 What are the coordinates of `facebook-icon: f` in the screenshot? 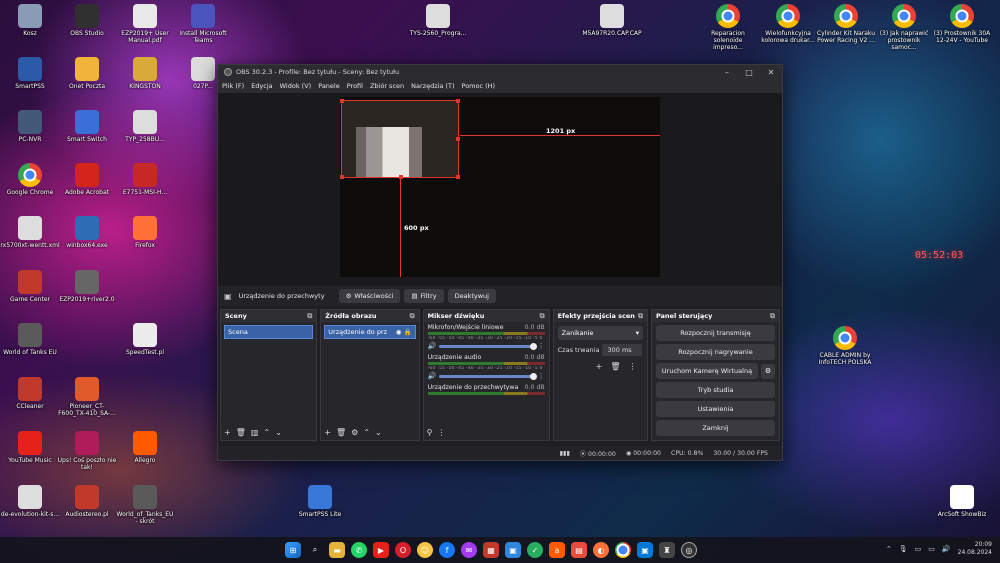 It's located at (447, 550).